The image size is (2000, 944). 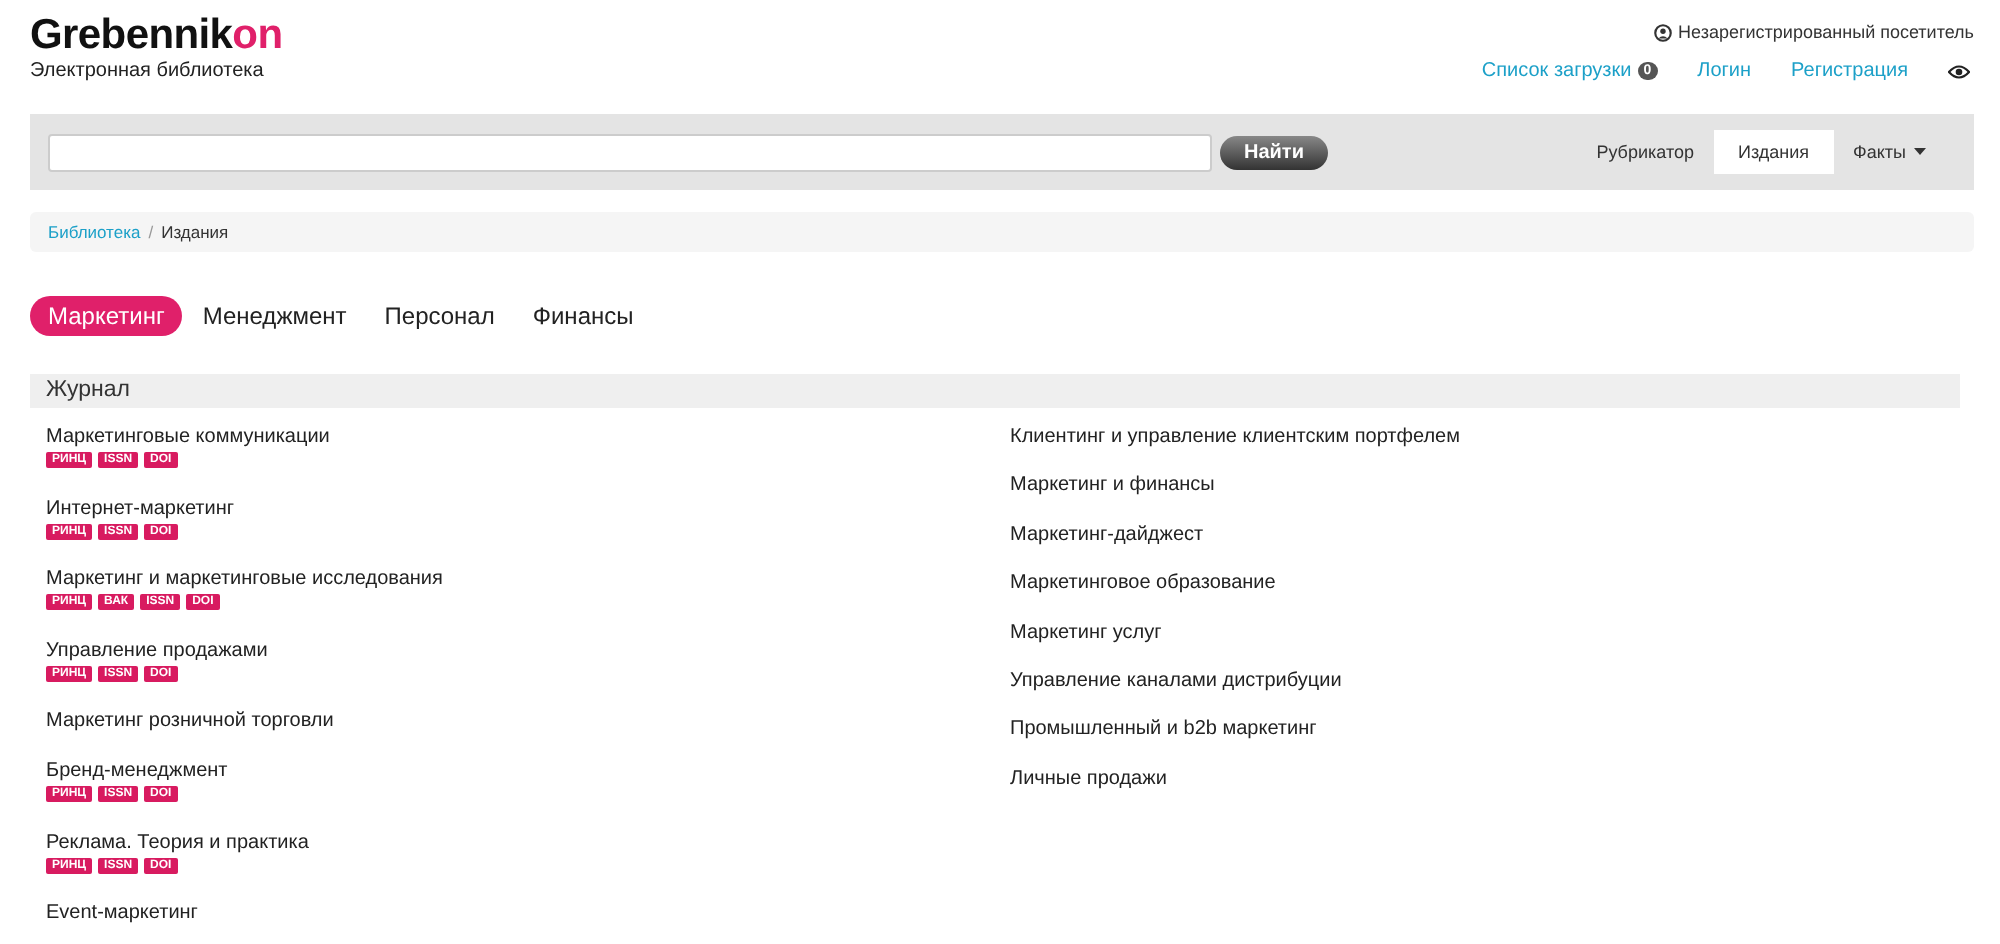 I want to click on journal-link: Промышленный и b2b маркетинг, so click(x=1163, y=730).